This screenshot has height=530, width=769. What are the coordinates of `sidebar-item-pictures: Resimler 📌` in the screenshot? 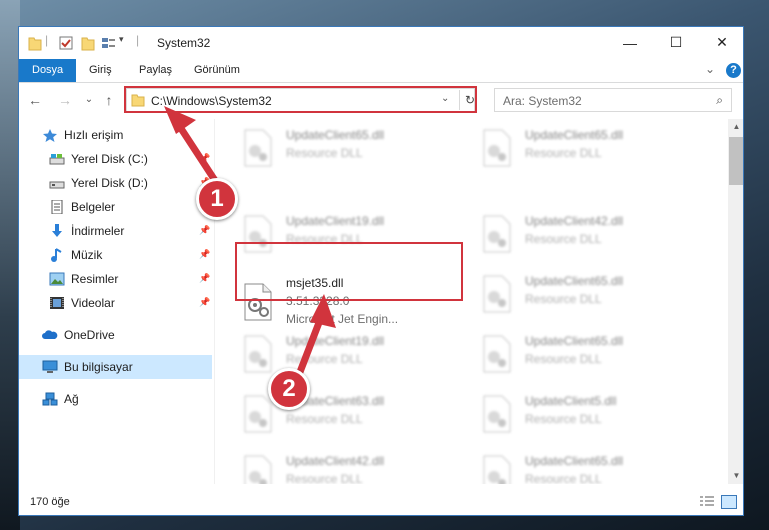 It's located at (115, 279).